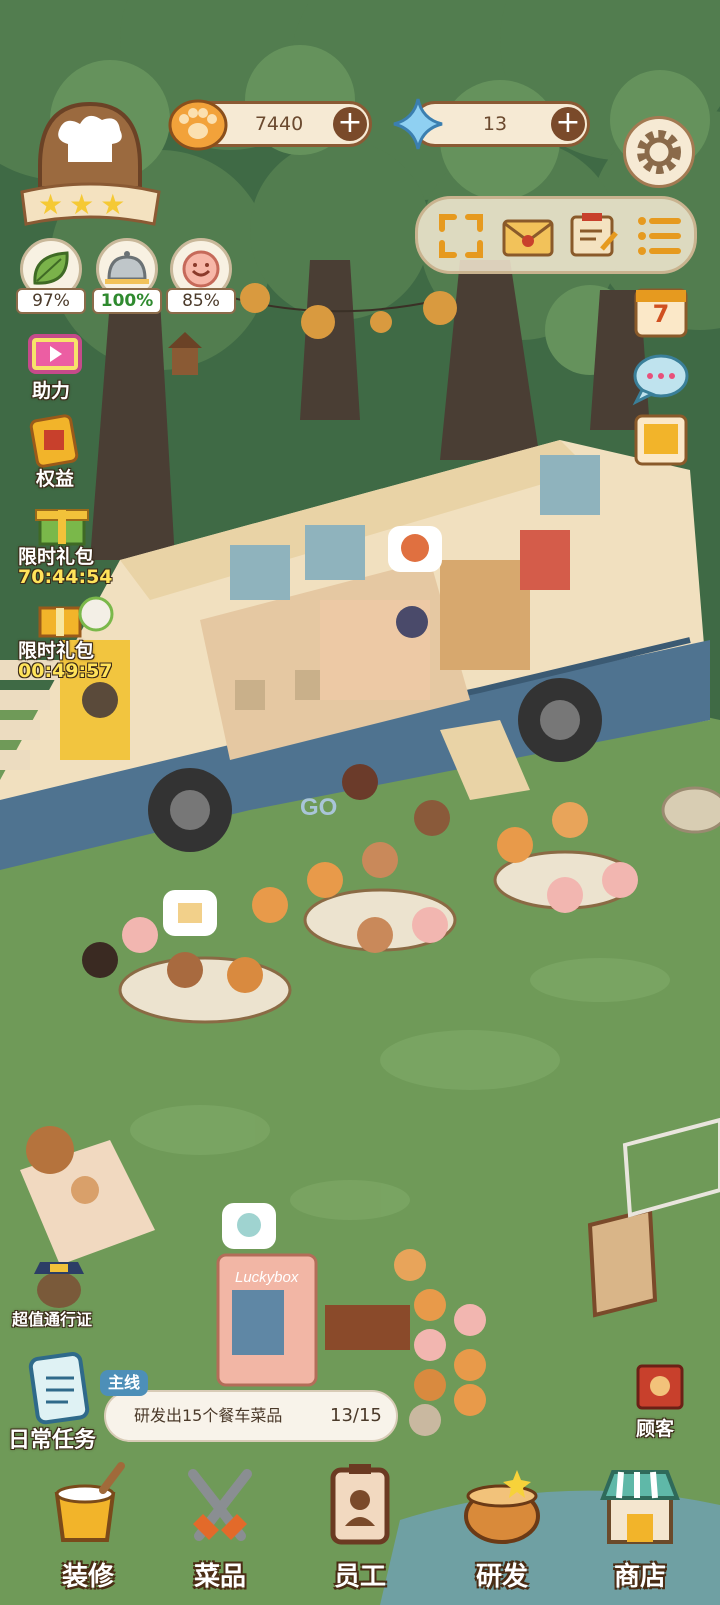  Describe the element at coordinates (350, 124) in the screenshot. I see `add-coins-button: +` at that location.